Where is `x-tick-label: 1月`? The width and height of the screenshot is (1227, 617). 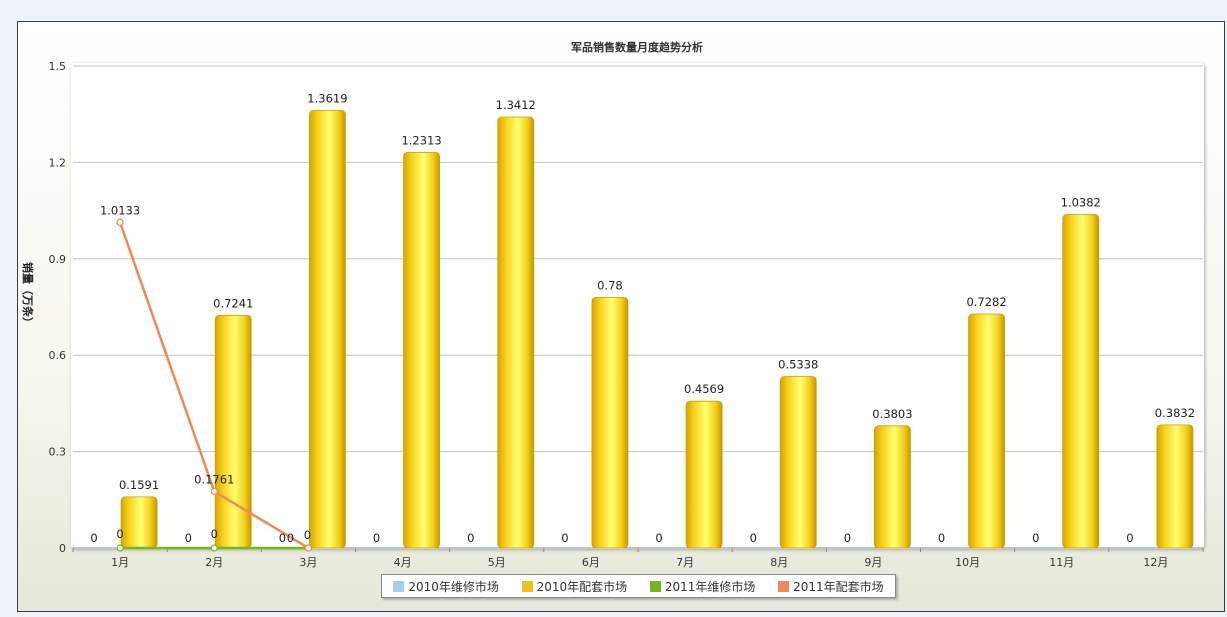
x-tick-label: 1月 is located at coordinates (120, 562).